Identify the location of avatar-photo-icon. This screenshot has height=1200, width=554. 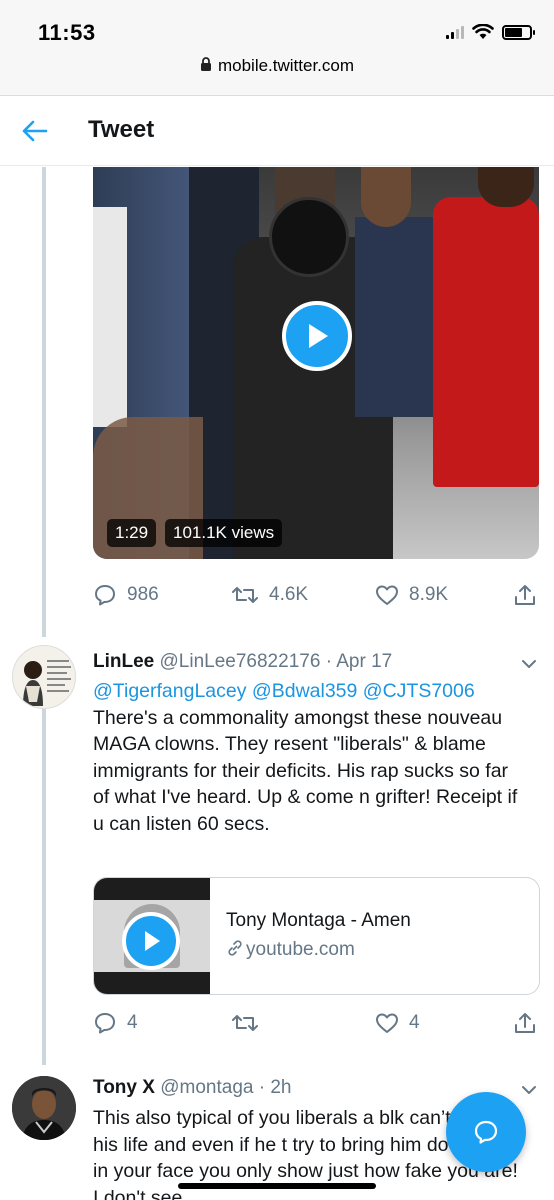
(44, 1108).